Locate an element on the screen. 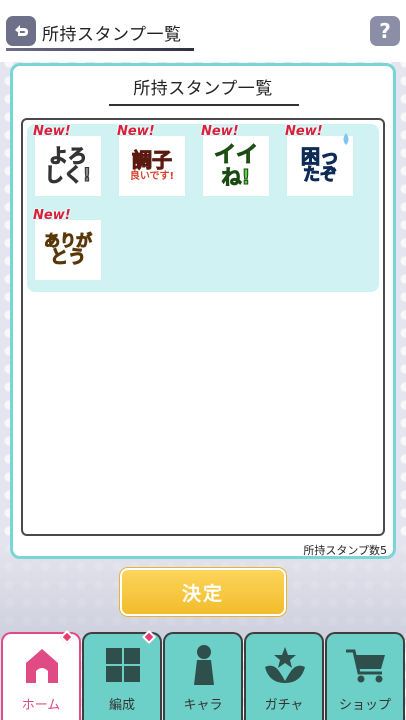 This screenshot has height=720, width=406. stamp-item-yoroshiku: よろ しく! New! is located at coordinates (67, 160).